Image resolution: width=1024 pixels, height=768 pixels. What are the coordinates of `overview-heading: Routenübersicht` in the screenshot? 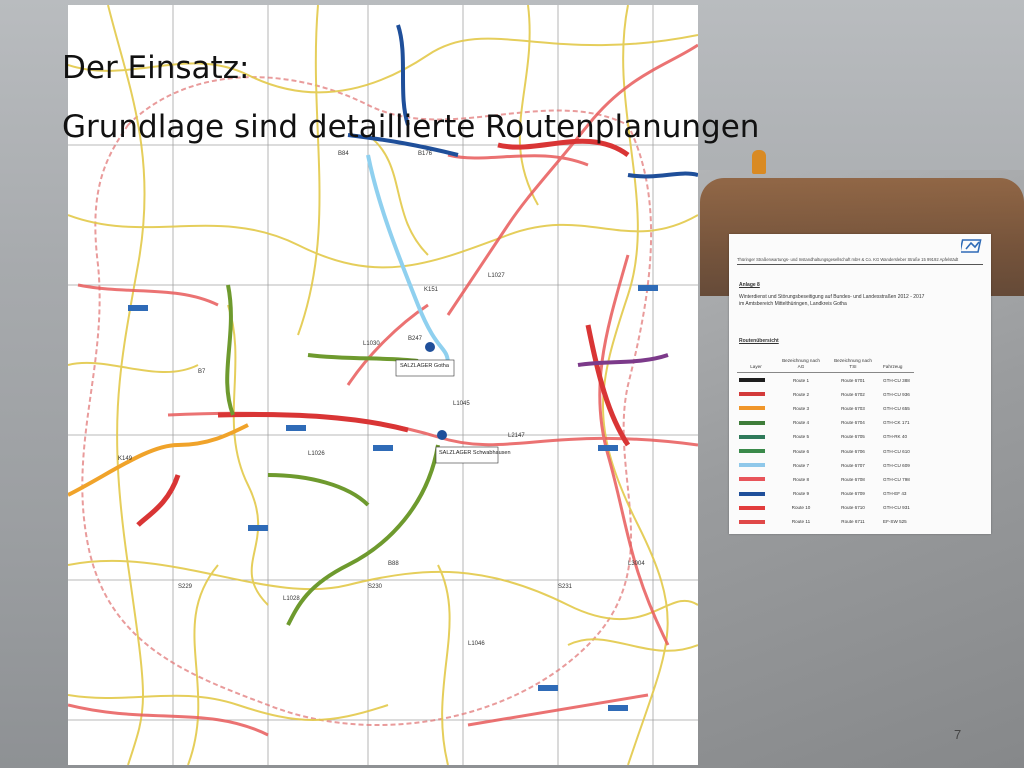 It's located at (759, 341).